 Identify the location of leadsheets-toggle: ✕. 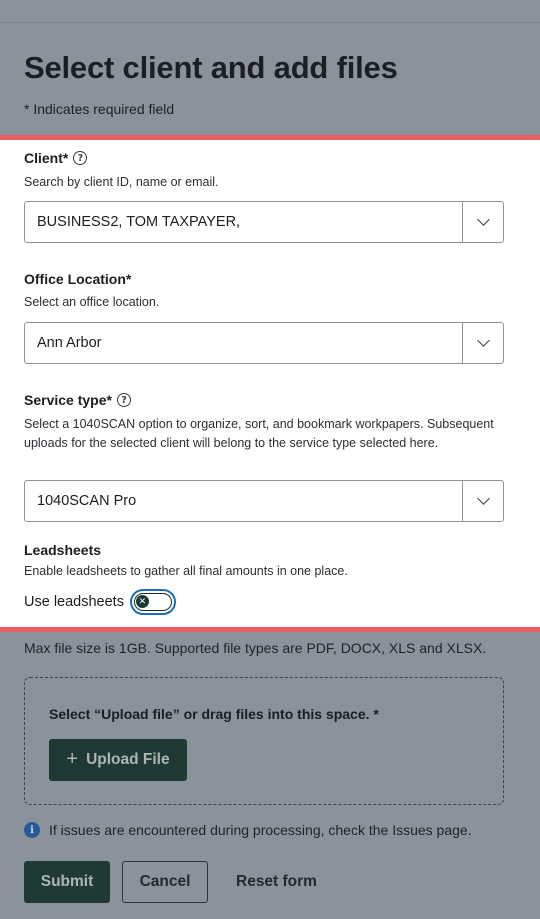
(152, 602).